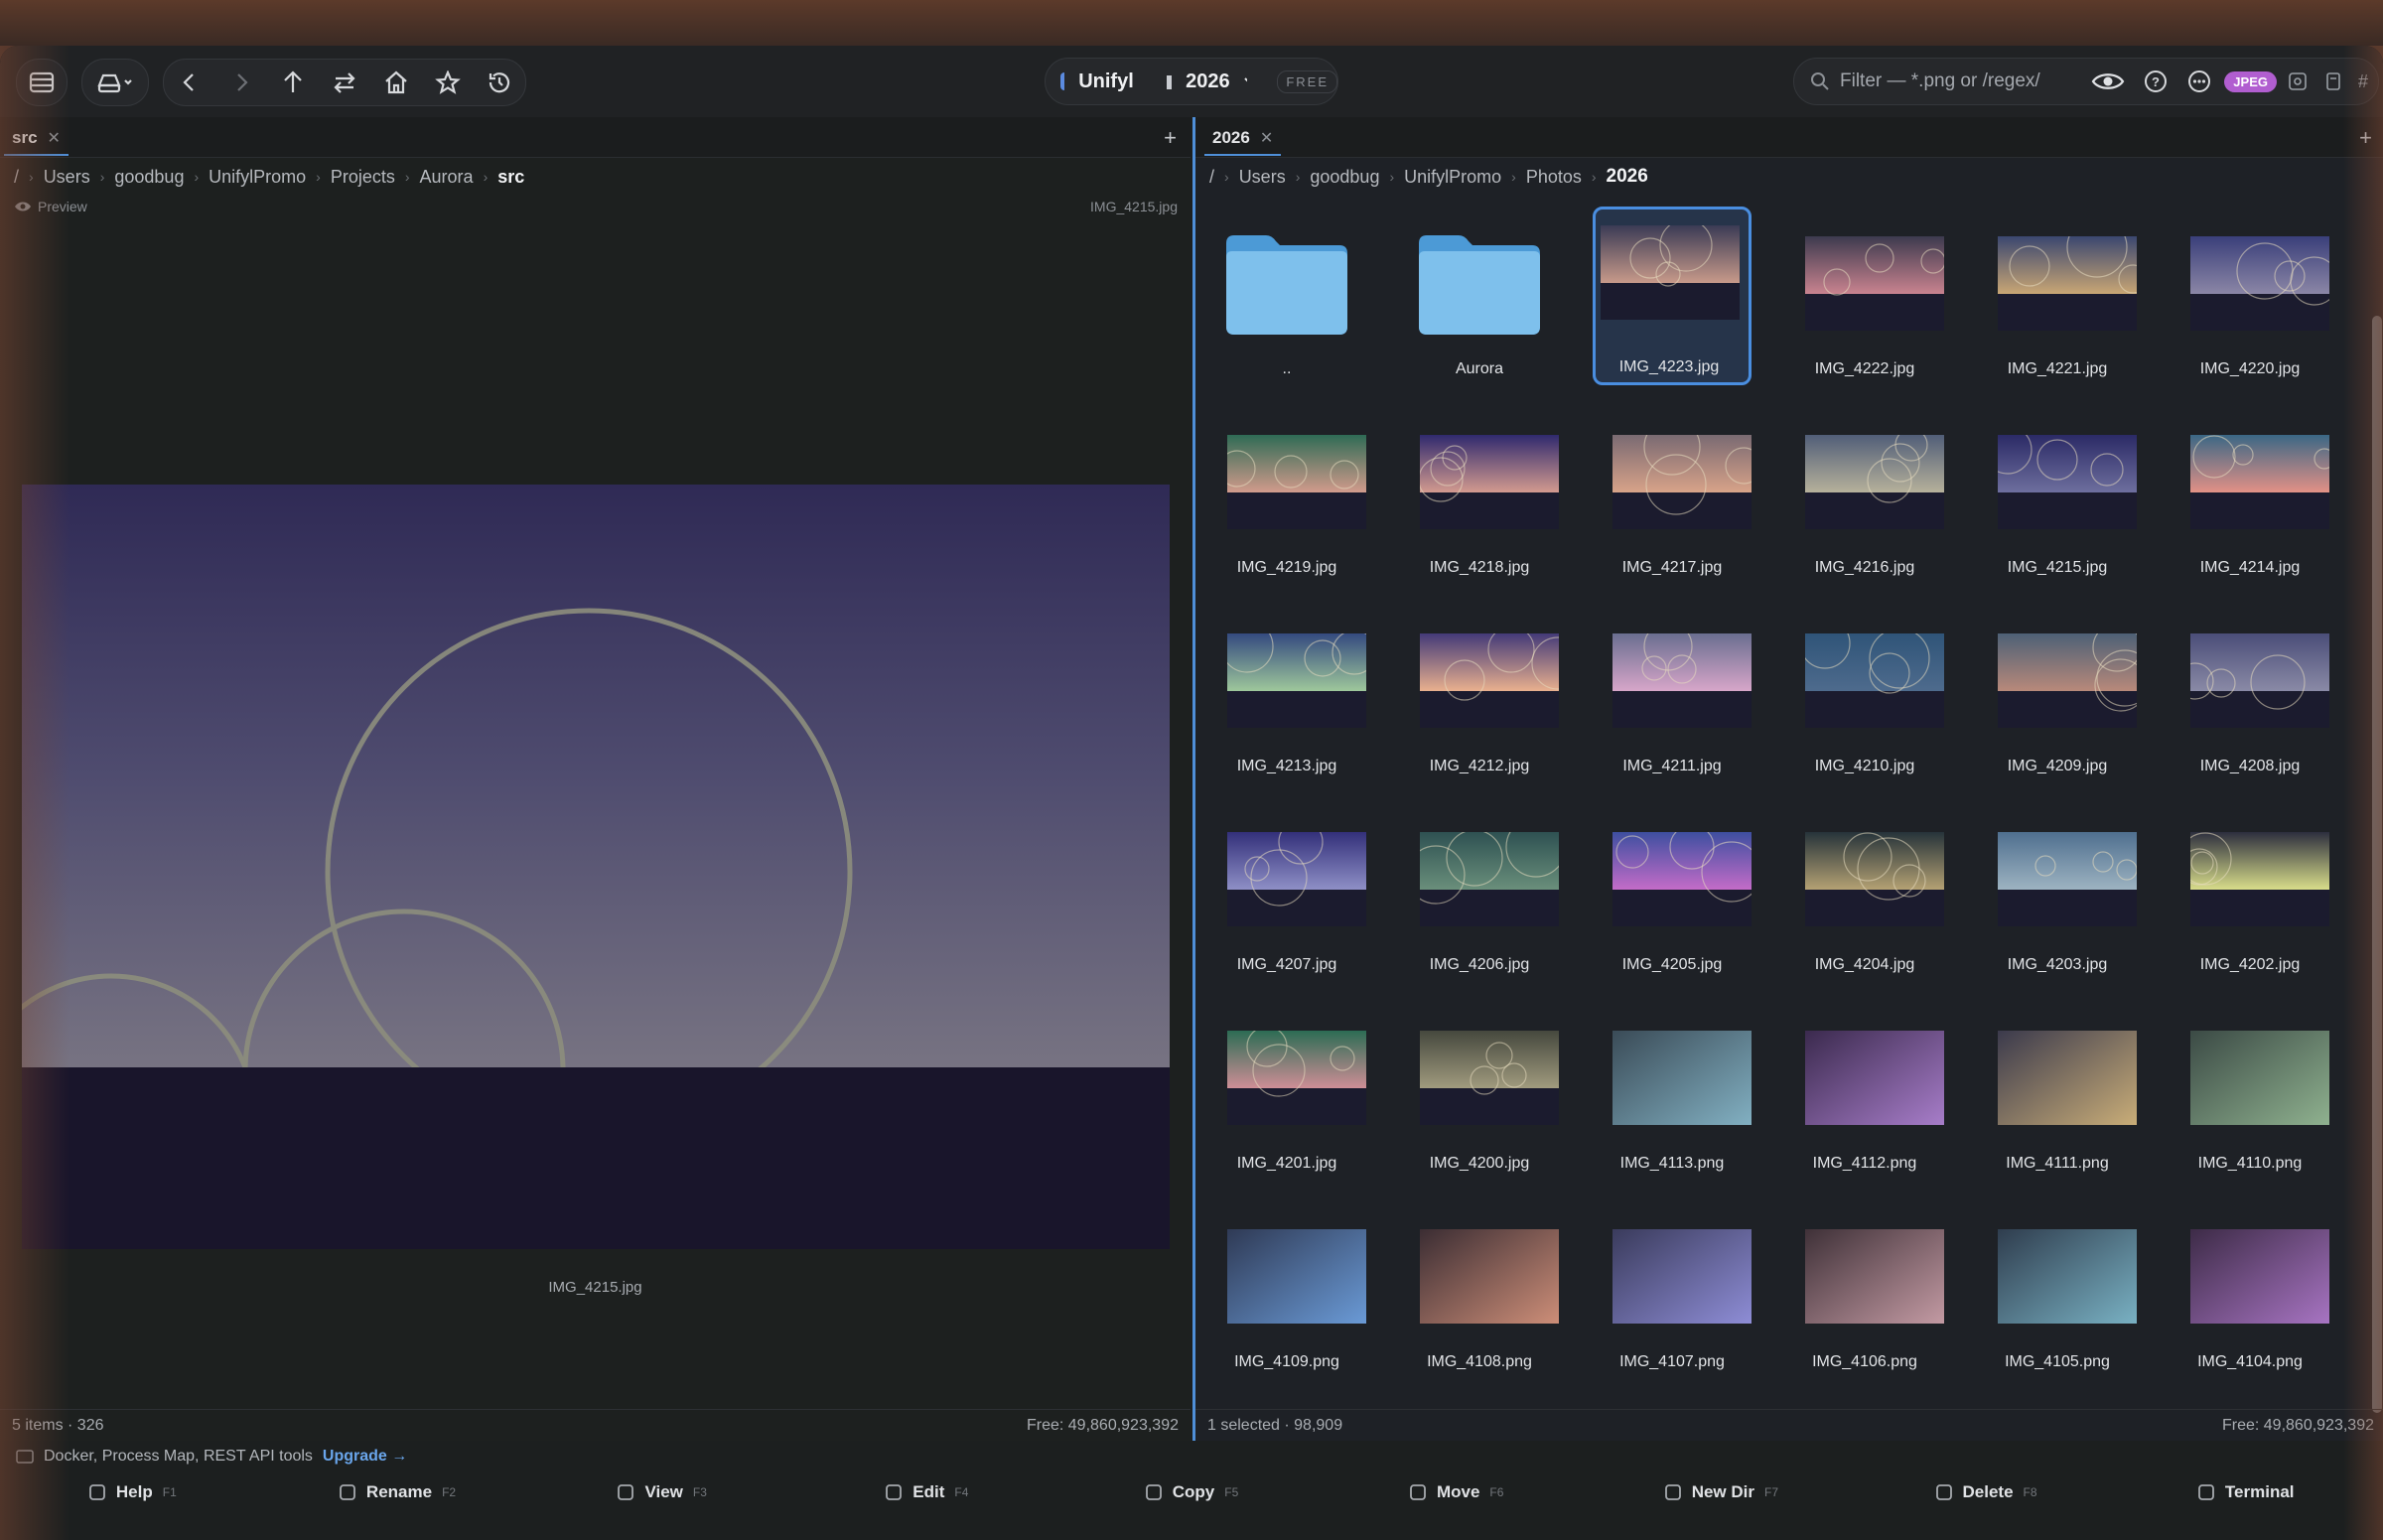 Image resolution: width=2383 pixels, height=1540 pixels. Describe the element at coordinates (2057, 693) in the screenshot. I see `file-item: IMG_4209.jpg` at that location.